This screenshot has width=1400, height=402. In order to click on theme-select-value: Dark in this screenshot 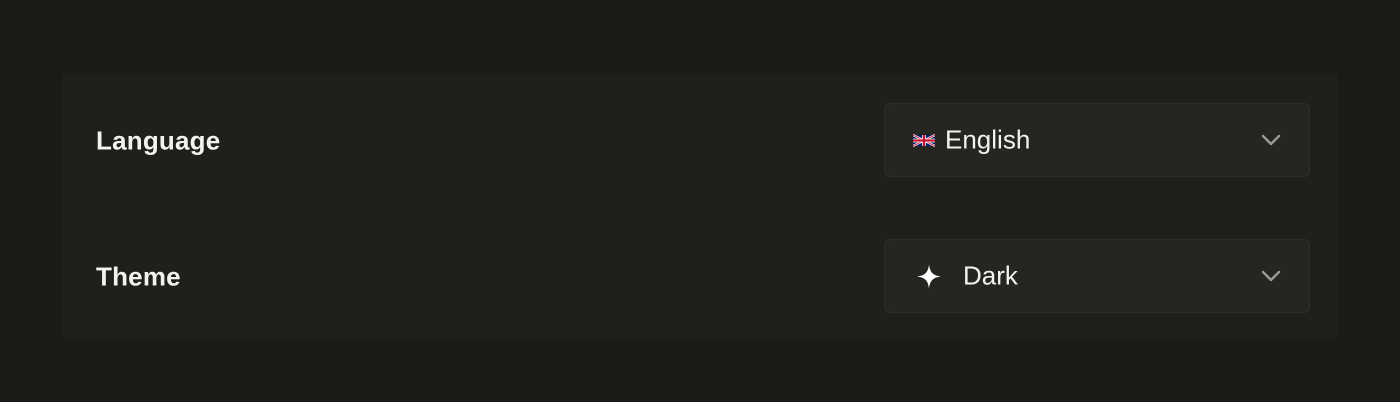, I will do `click(965, 276)`.